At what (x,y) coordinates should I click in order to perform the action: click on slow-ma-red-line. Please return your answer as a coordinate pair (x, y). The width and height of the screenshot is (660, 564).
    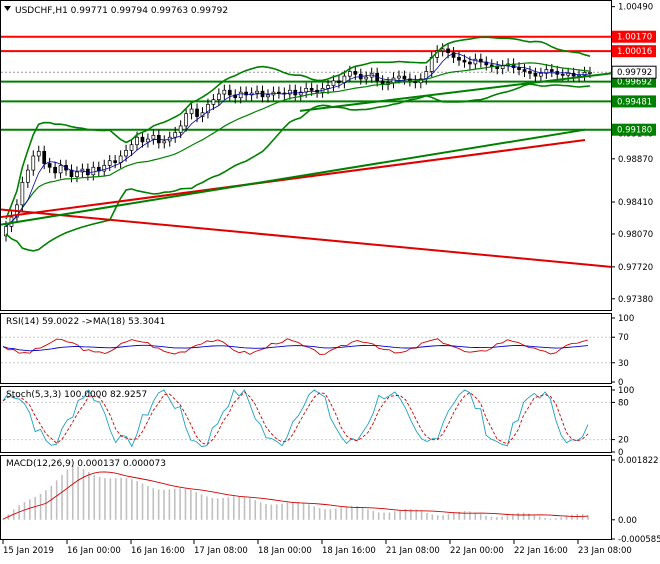
    Looking at the image, I should click on (293, 179).